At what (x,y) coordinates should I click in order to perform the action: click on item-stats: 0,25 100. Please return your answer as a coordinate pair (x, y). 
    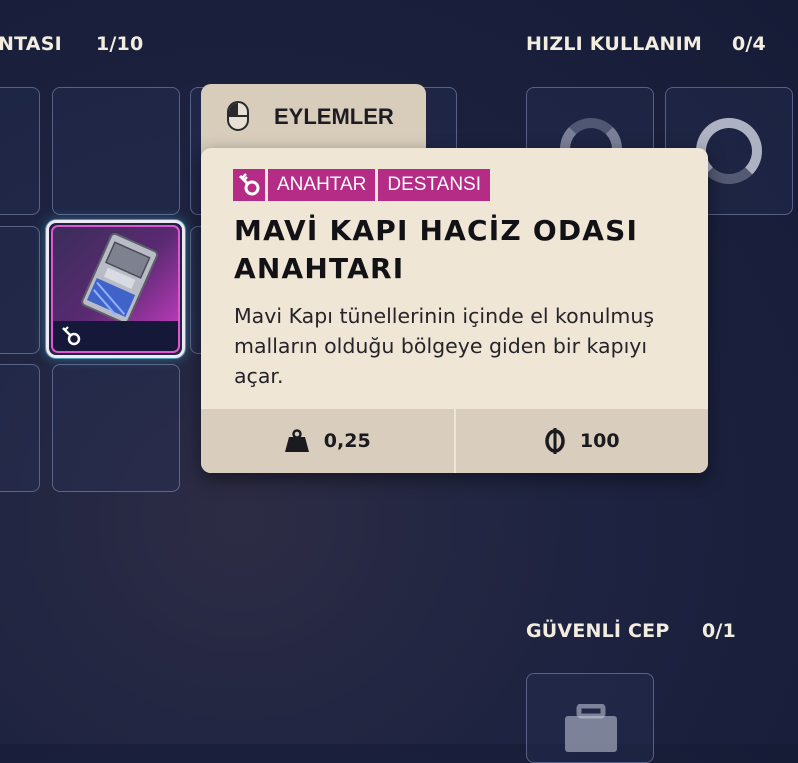
    Looking at the image, I should click on (454, 441).